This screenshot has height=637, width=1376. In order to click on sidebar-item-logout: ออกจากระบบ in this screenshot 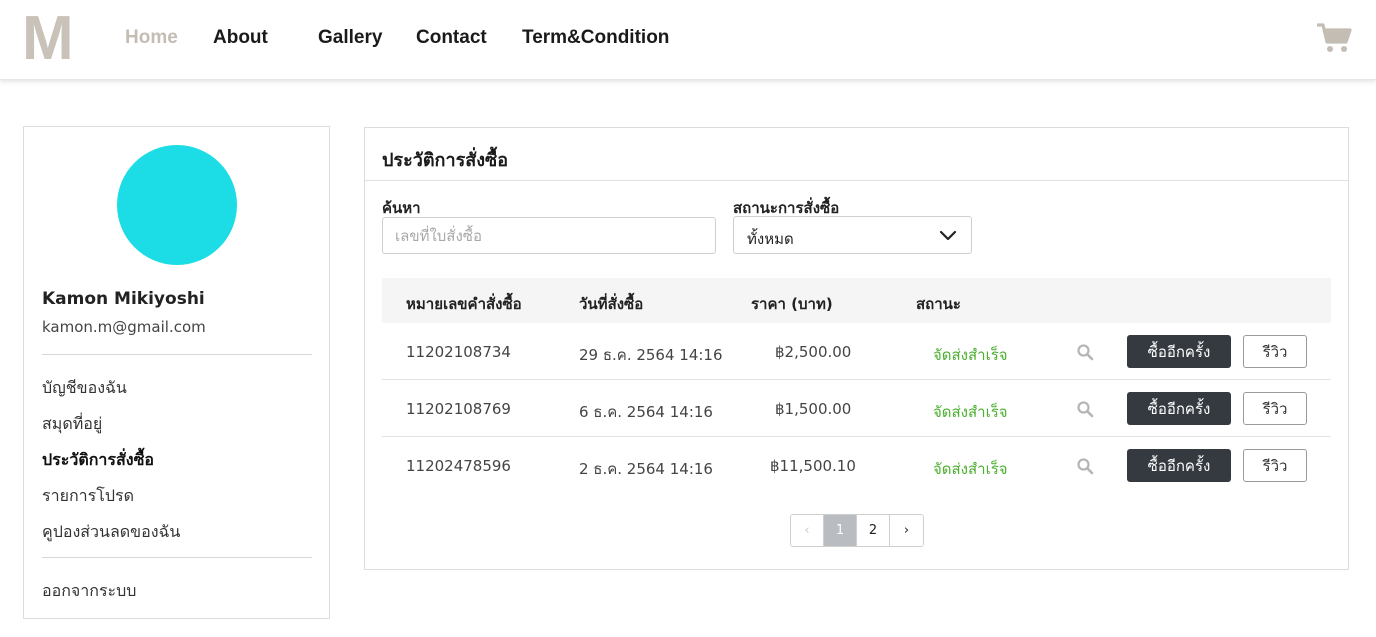, I will do `click(89, 591)`.